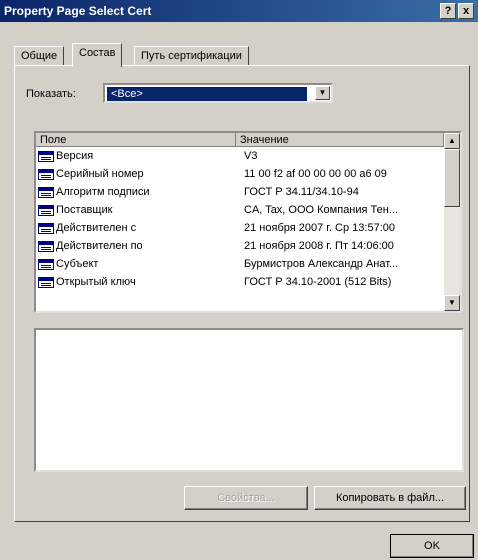  I want to click on close-button: x, so click(466, 11).